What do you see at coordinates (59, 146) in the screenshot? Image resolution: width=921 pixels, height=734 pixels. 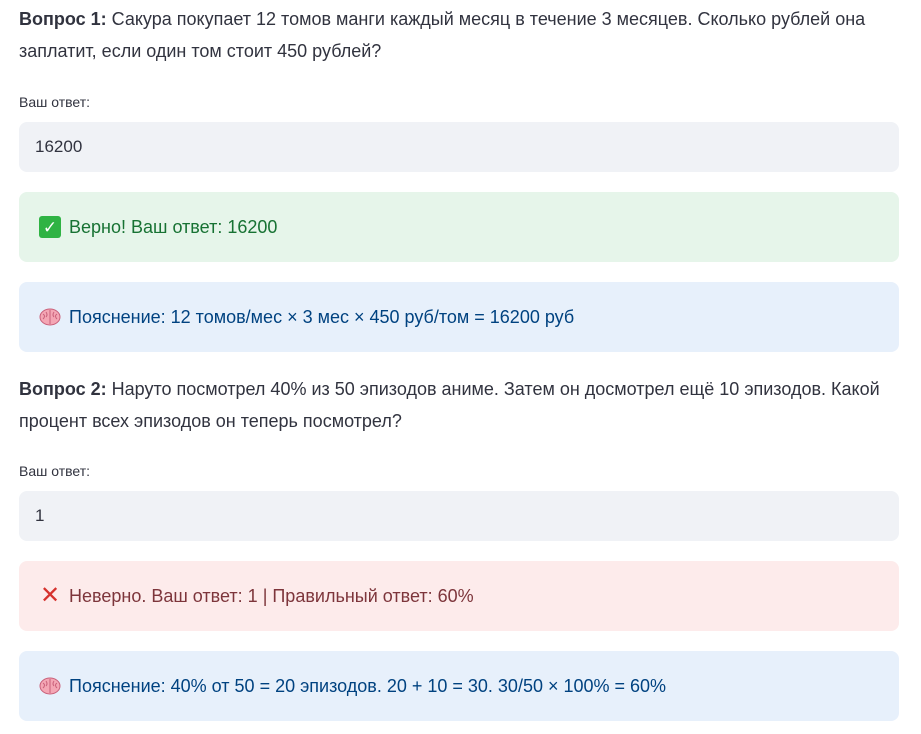 I see `answer-1-value: 16200` at bounding box center [59, 146].